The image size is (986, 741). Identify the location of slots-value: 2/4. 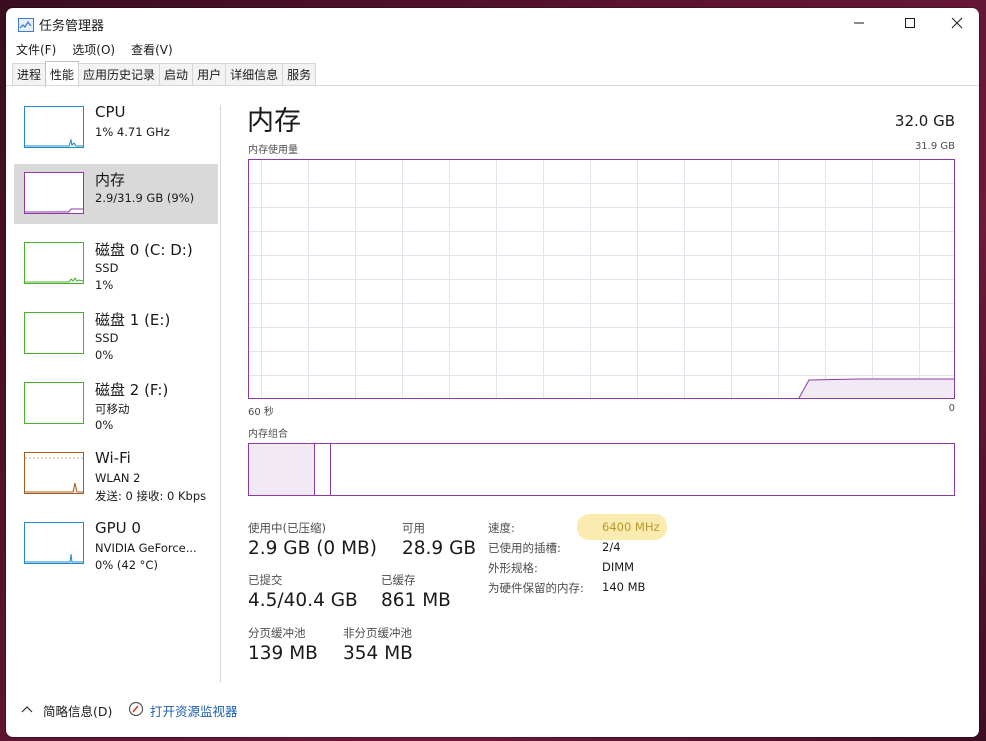
(611, 547).